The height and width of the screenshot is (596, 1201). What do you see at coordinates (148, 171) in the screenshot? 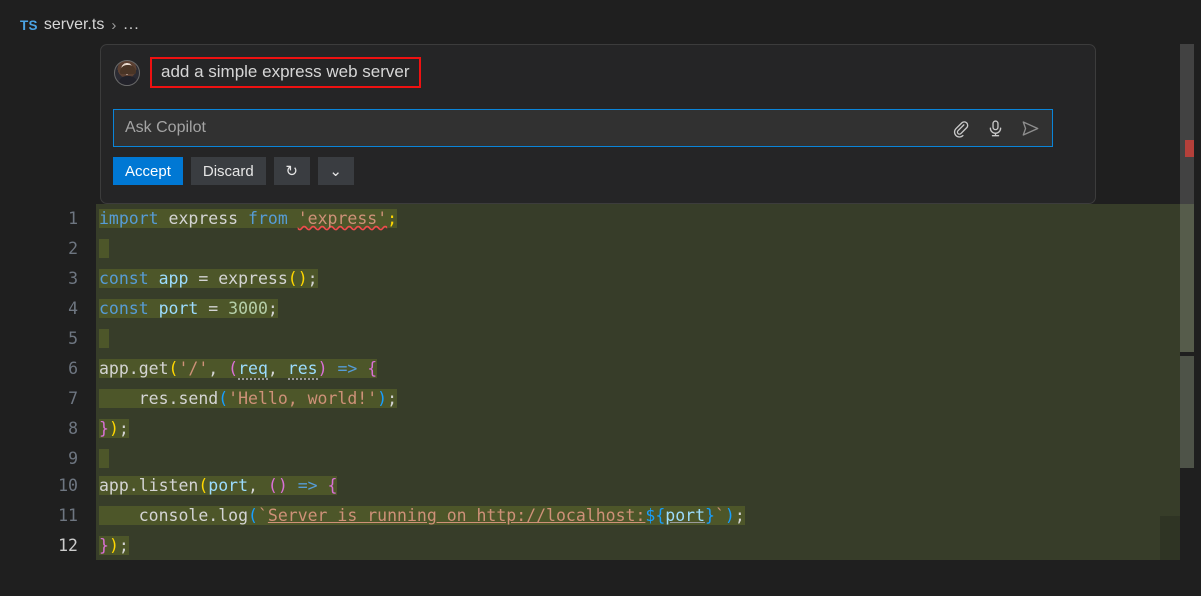
I see `accept-button: Accept` at bounding box center [148, 171].